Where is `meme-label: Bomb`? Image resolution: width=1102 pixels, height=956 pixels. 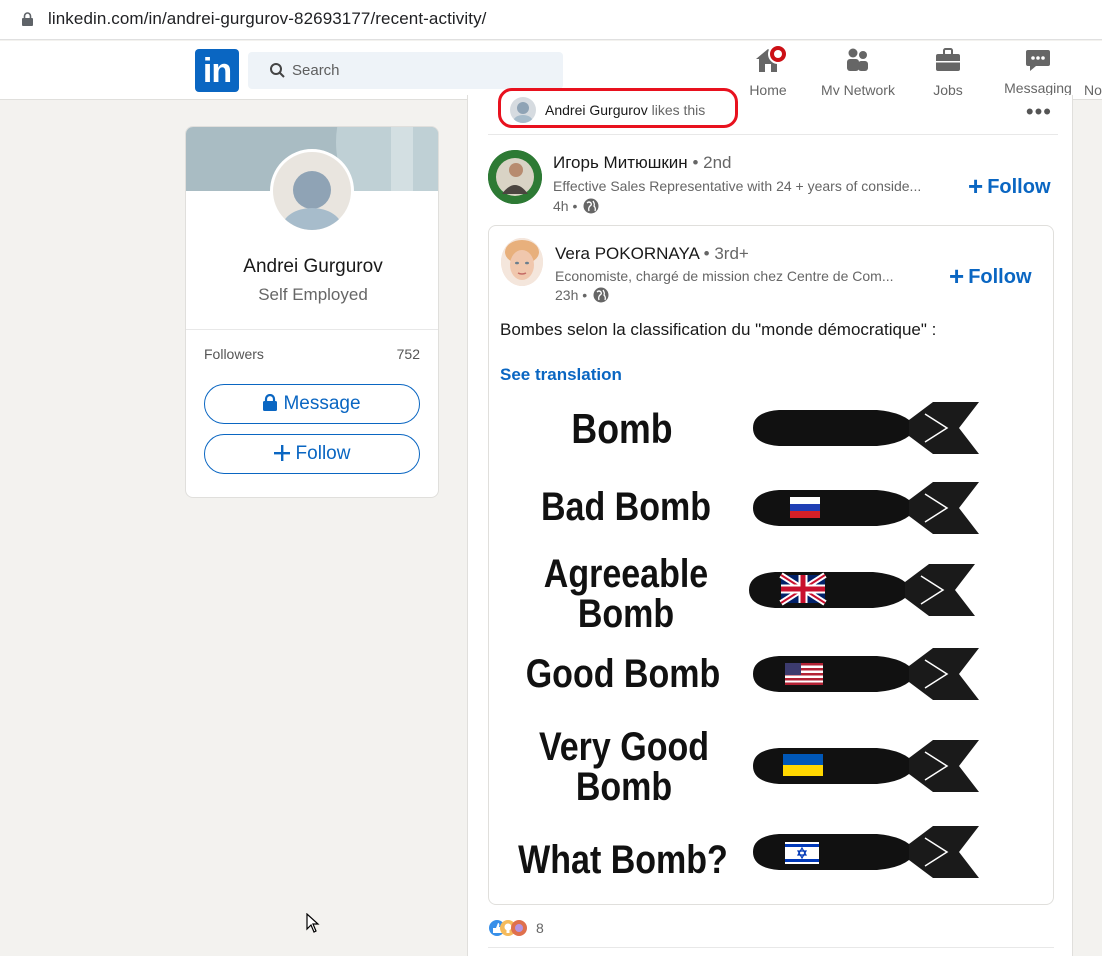
meme-label: Bomb is located at coordinates (622, 429).